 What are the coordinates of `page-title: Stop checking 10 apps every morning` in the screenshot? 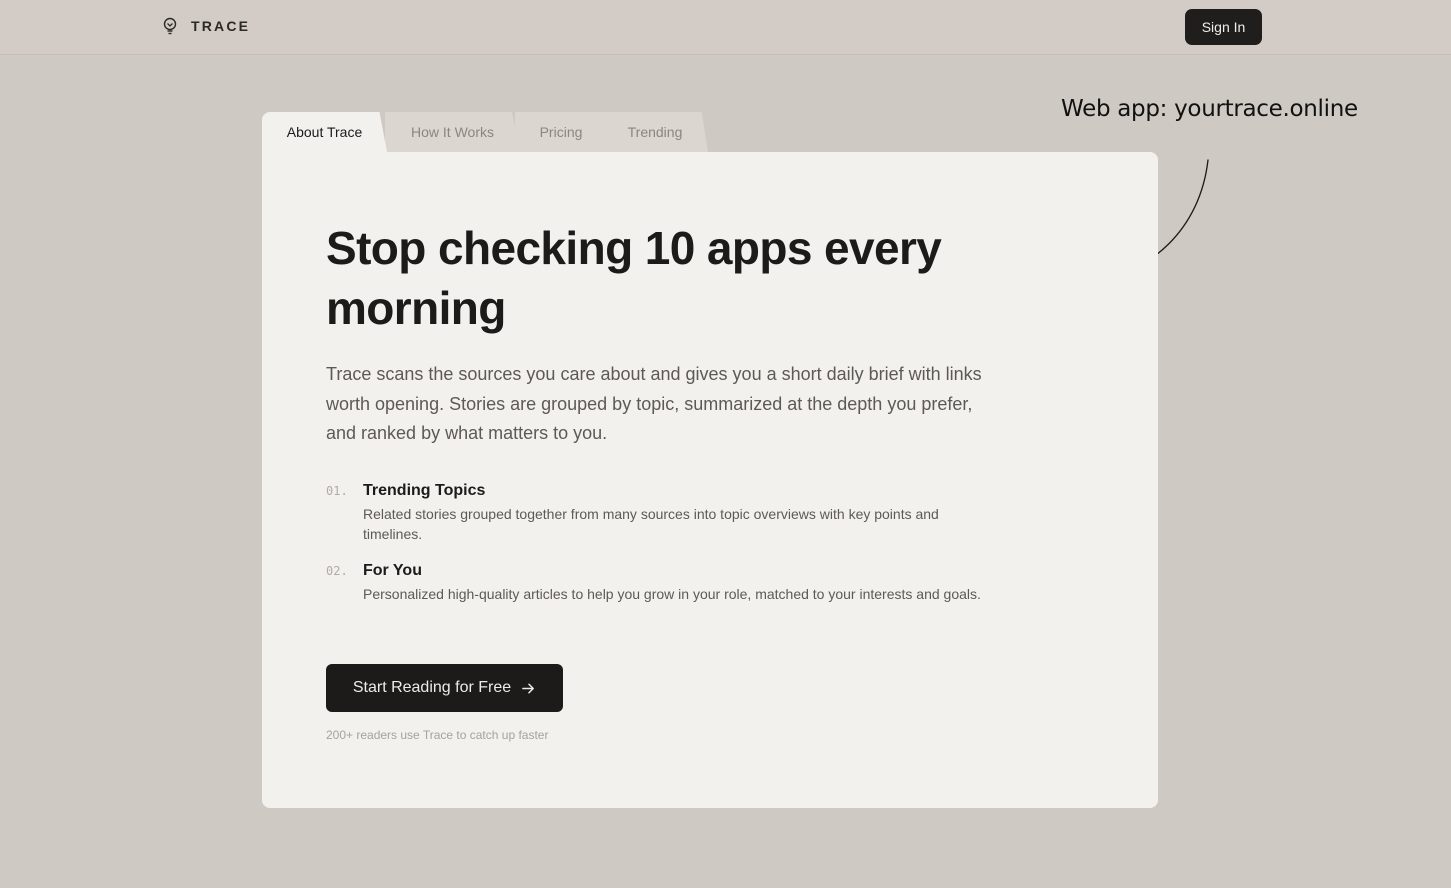 It's located at (634, 278).